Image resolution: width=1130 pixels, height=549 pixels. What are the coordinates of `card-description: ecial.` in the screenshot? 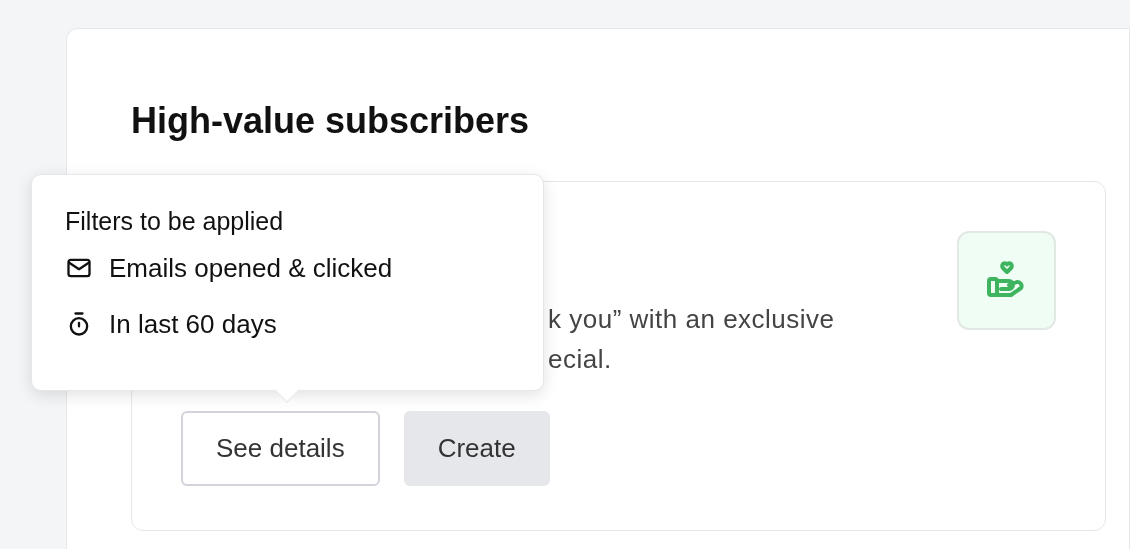 It's located at (580, 359).